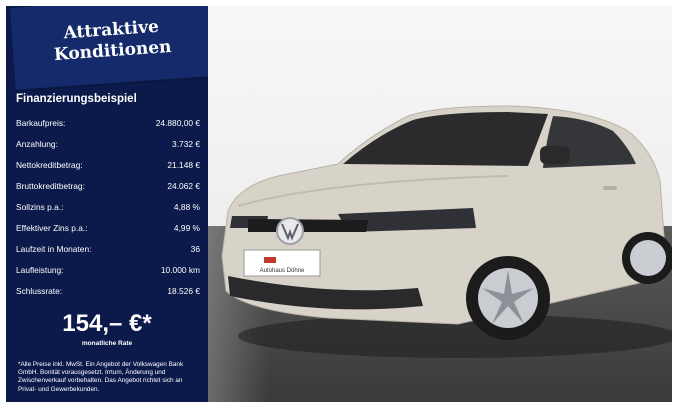 The width and height of the screenshot is (673, 408). Describe the element at coordinates (610, 188) in the screenshot. I see `door-handle` at that location.